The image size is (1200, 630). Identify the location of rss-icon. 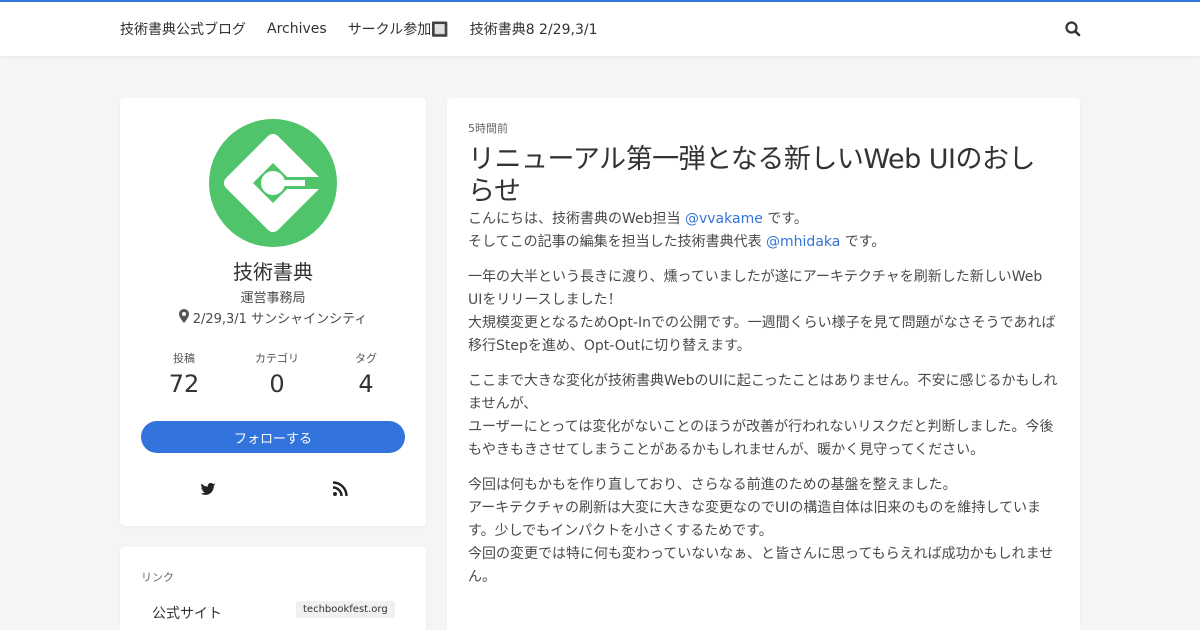
(340, 489).